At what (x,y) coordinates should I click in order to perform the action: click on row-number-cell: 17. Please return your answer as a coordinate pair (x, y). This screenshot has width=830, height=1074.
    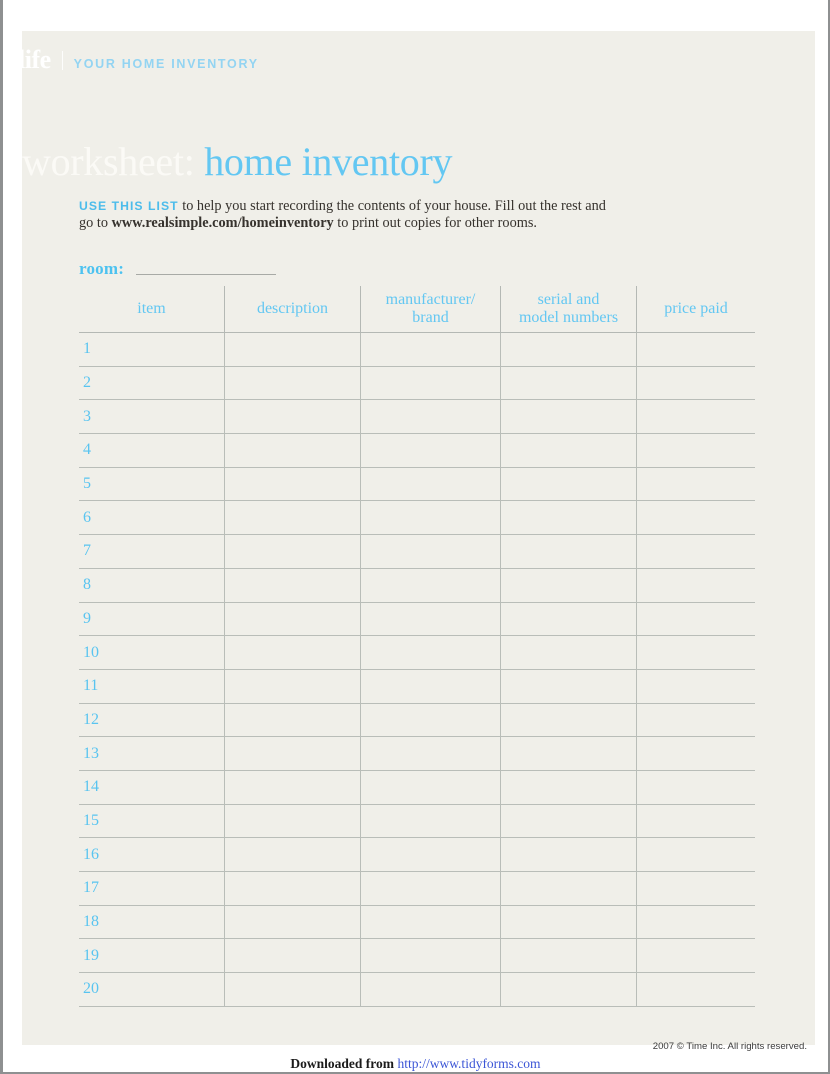
    Looking at the image, I should click on (151, 888).